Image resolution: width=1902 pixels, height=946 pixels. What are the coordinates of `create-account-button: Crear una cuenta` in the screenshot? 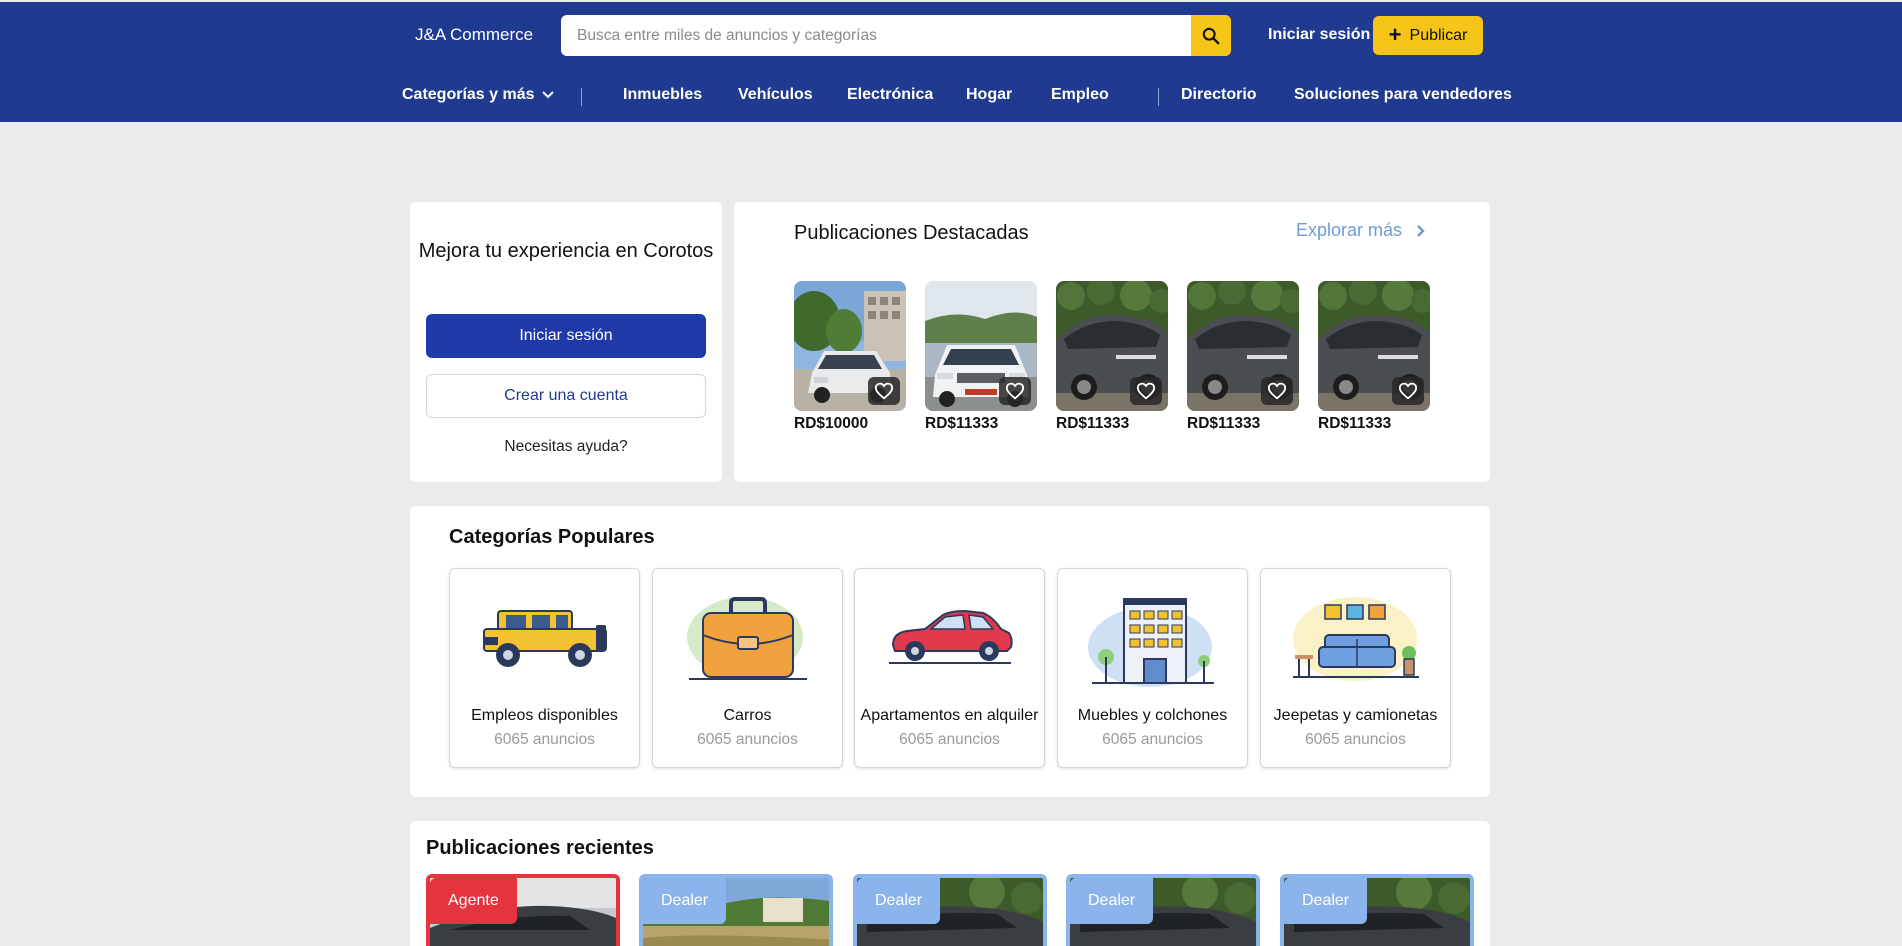 It's located at (566, 396).